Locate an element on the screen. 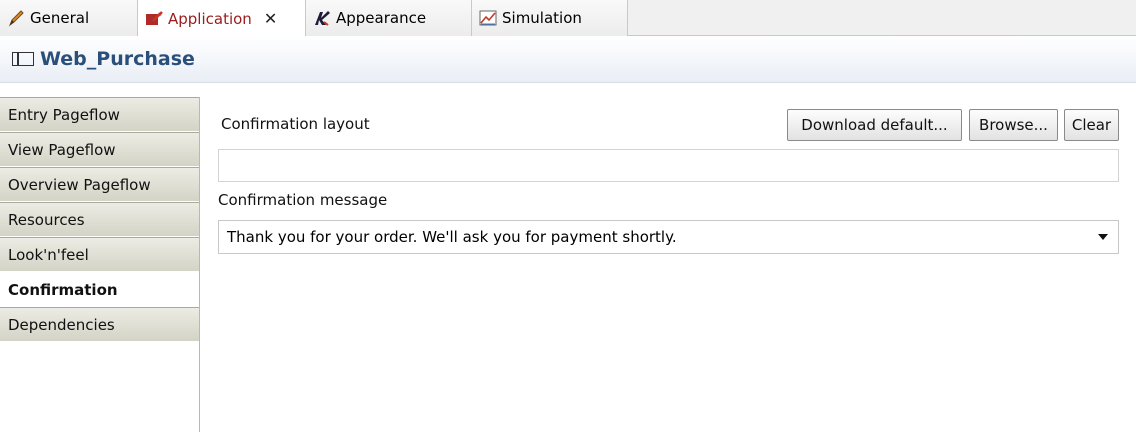 The image size is (1136, 432). page-title: Web_Purchase is located at coordinates (117, 59).